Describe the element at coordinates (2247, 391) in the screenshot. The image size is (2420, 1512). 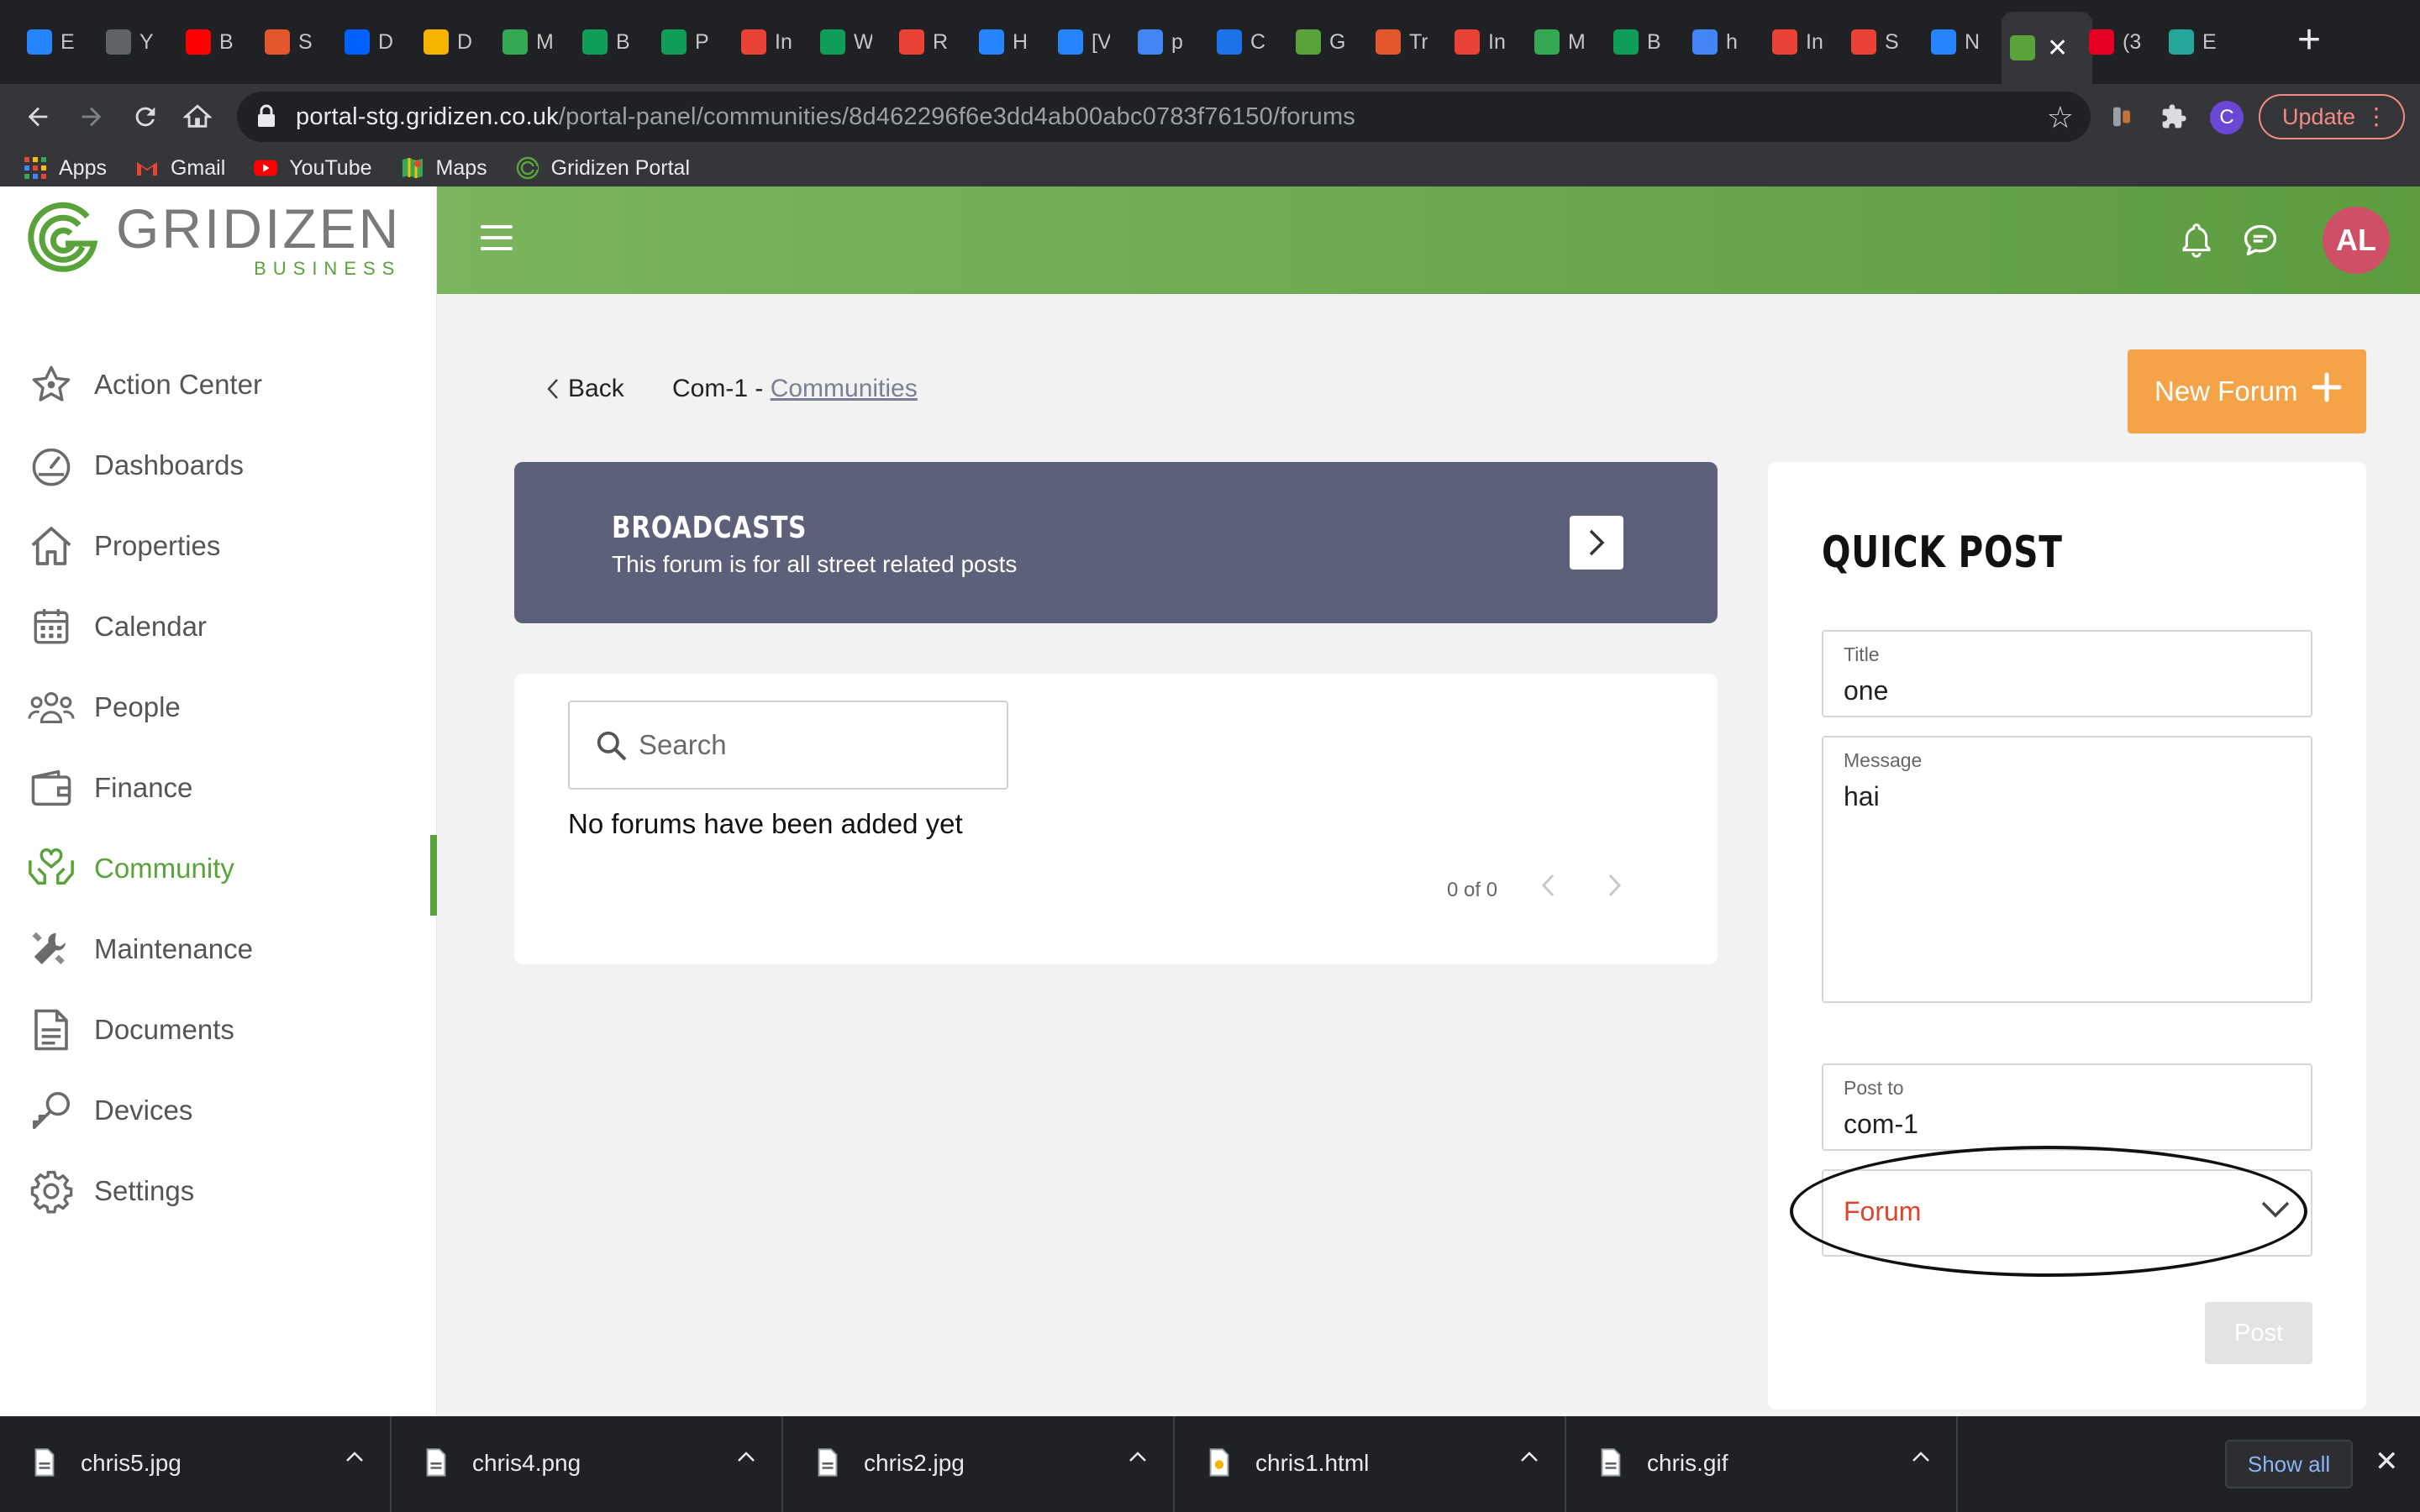
I see `new-forum-button: New Forum` at that location.